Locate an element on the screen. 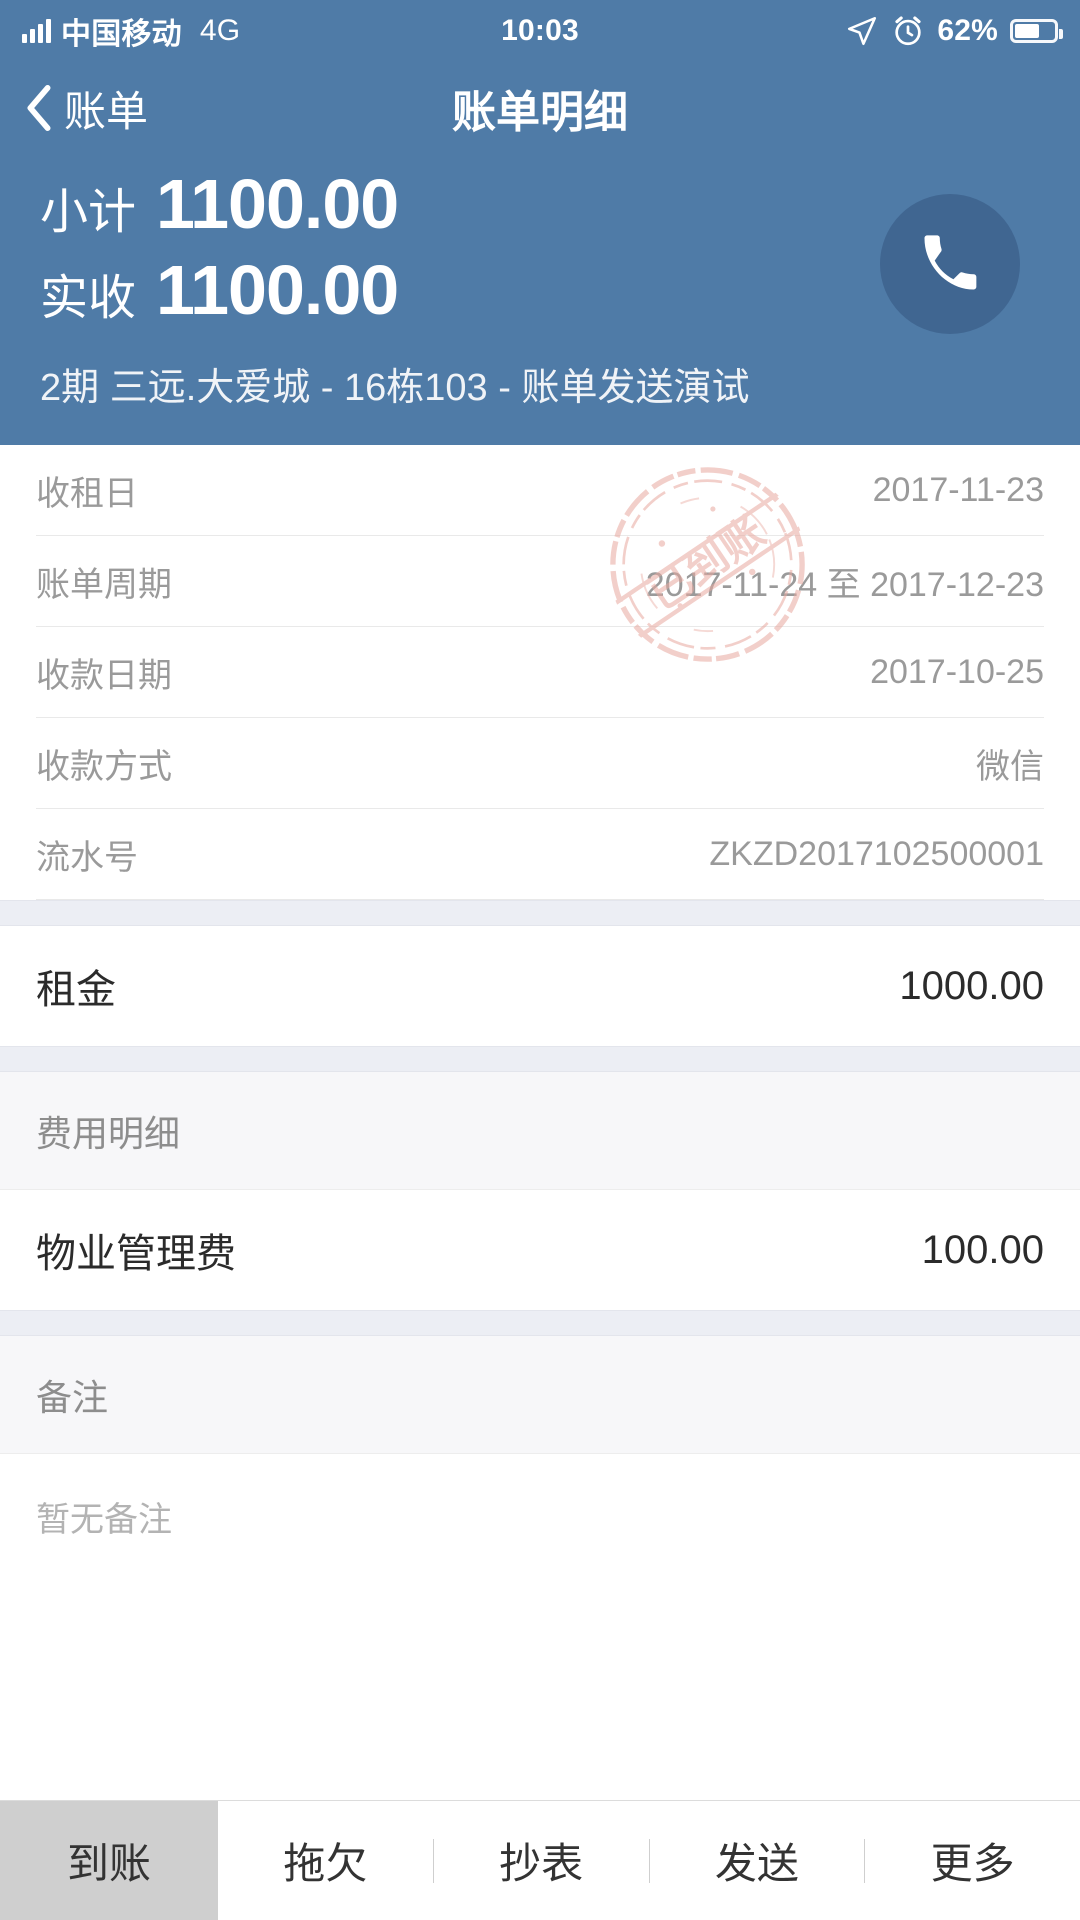 The height and width of the screenshot is (1920, 1080). remark-content: 暂无备注 is located at coordinates (540, 1516).